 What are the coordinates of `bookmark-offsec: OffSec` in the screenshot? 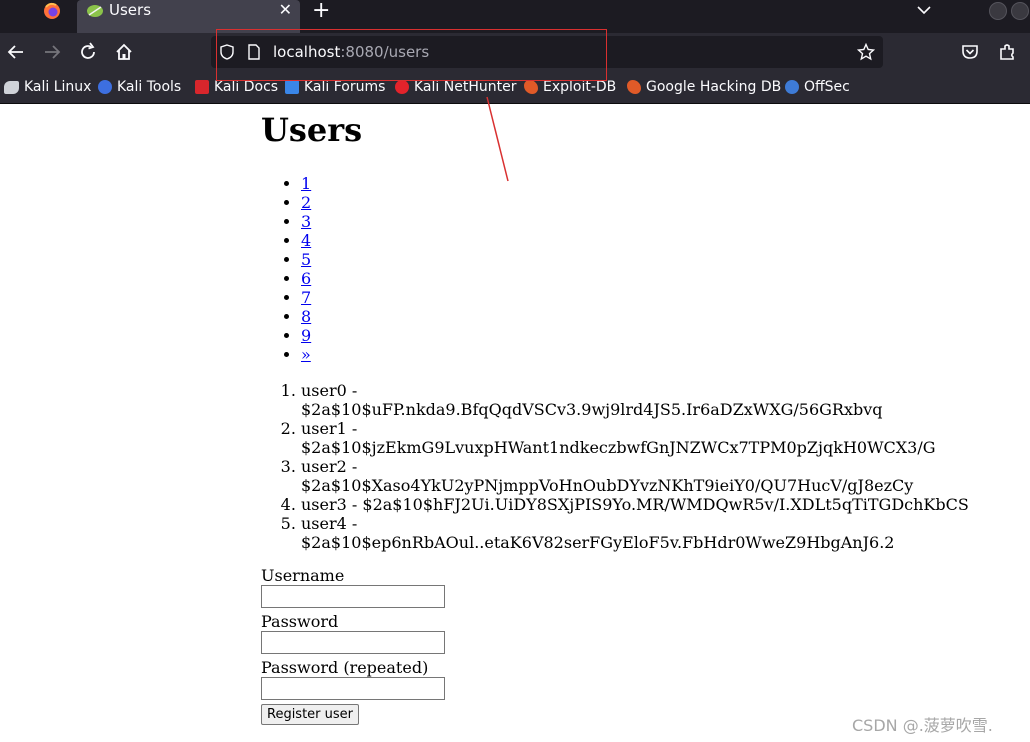 It's located at (817, 87).